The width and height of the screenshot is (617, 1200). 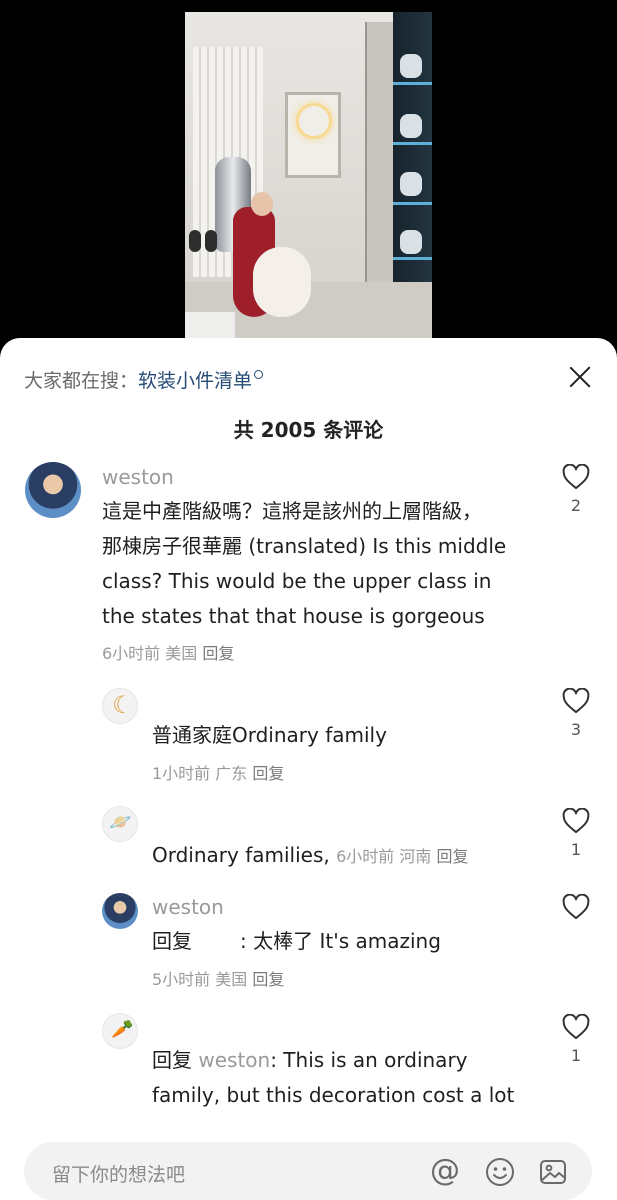 I want to click on comment-time: 5小时前, so click(x=181, y=979).